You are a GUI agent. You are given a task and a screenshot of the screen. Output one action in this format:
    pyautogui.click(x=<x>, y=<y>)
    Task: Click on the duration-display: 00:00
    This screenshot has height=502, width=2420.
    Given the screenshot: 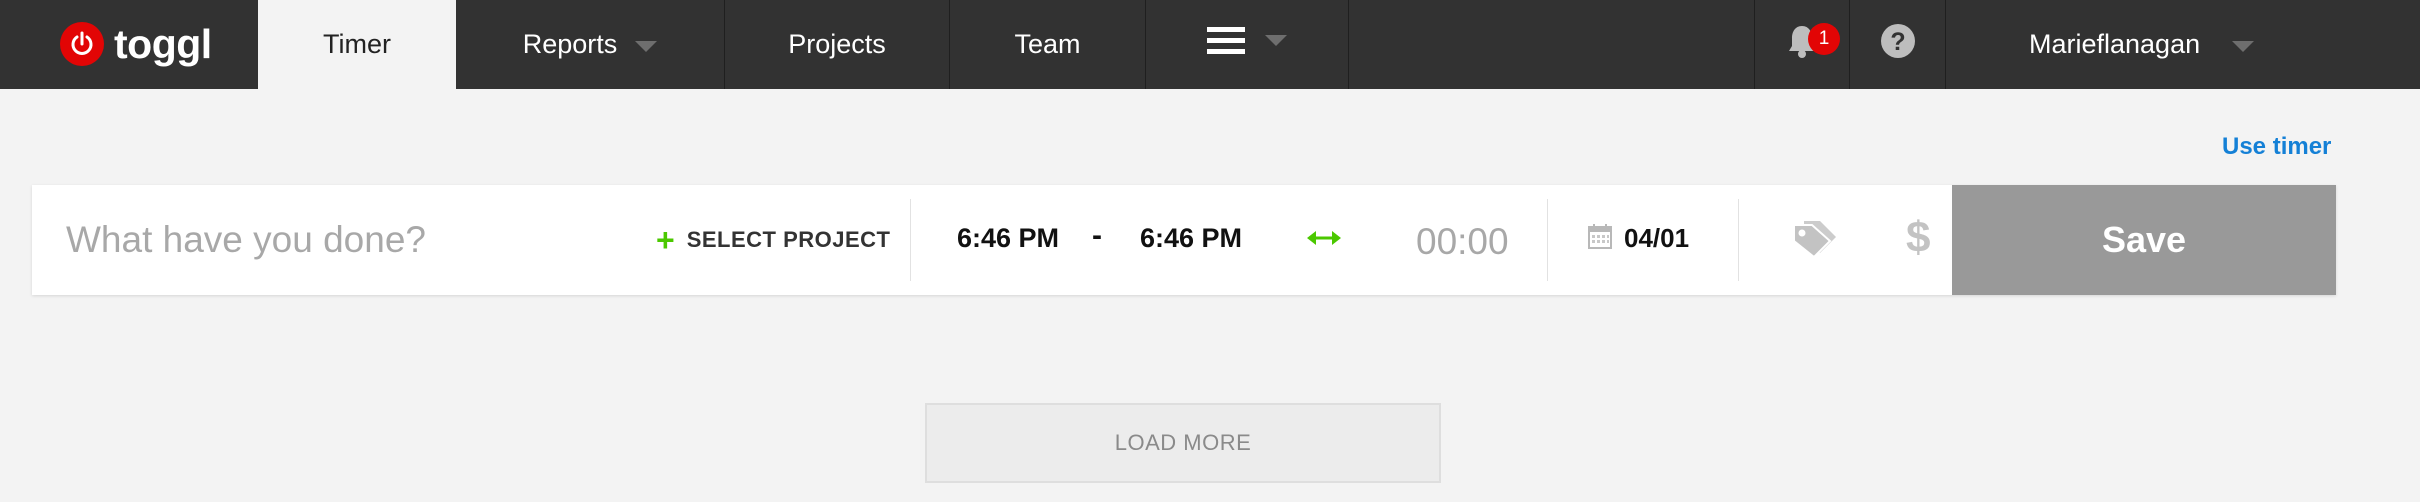 What is the action you would take?
    pyautogui.click(x=1462, y=242)
    